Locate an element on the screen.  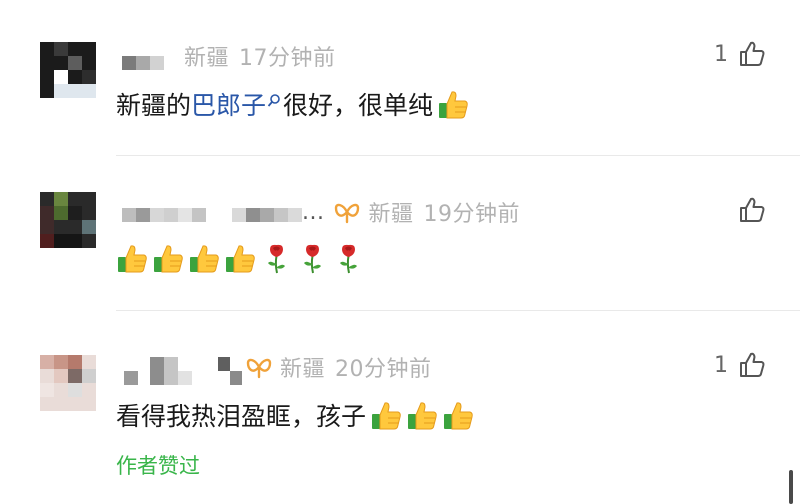
hashtag-link: 巴郎子 is located at coordinates (228, 104).